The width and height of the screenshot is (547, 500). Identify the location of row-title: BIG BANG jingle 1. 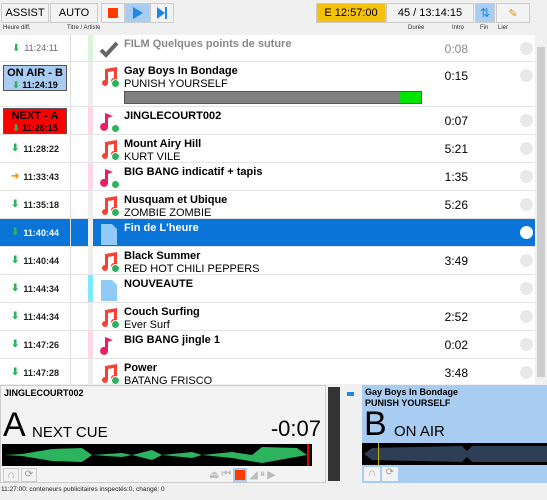
(172, 340).